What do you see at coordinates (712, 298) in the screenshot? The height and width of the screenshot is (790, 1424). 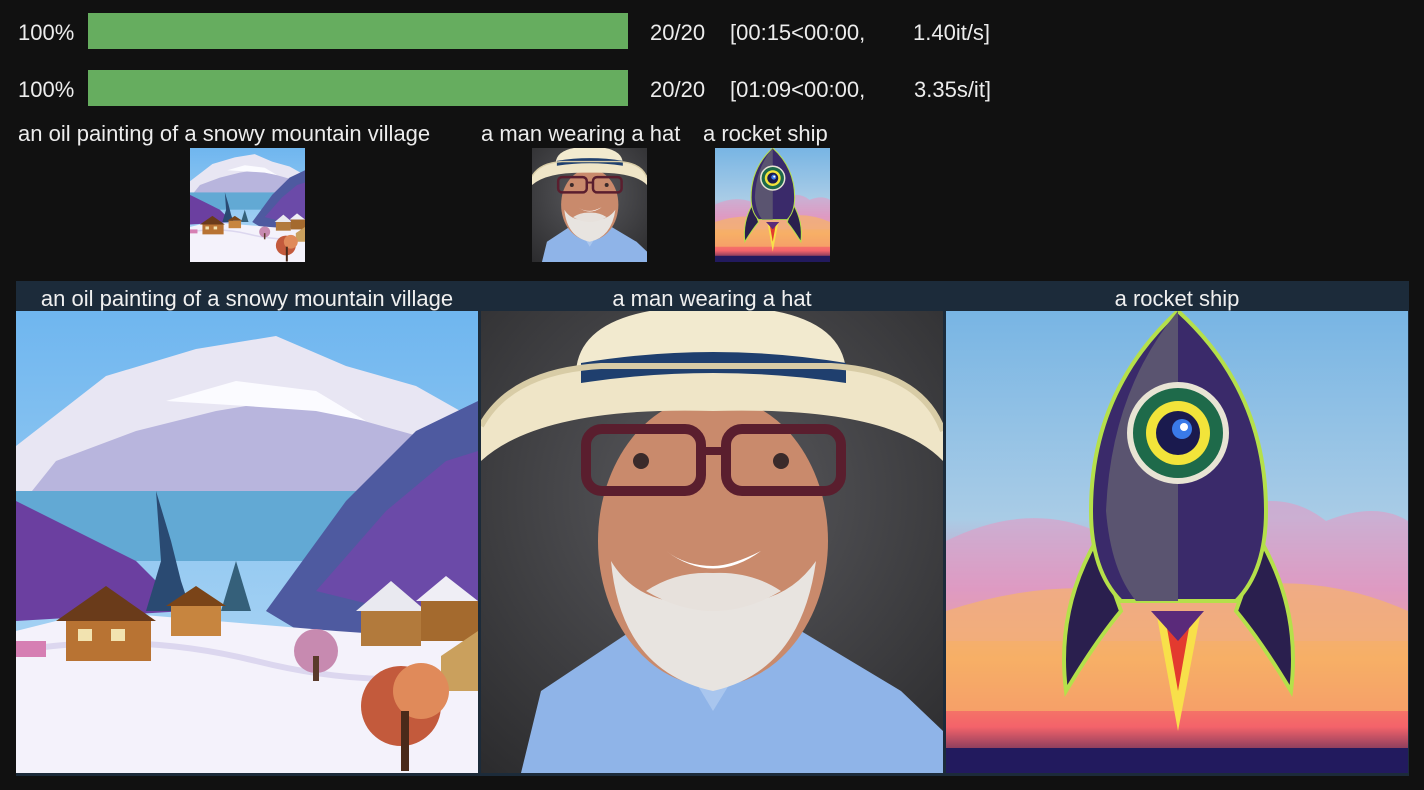 I see `grid-label: a man wearing a hat` at bounding box center [712, 298].